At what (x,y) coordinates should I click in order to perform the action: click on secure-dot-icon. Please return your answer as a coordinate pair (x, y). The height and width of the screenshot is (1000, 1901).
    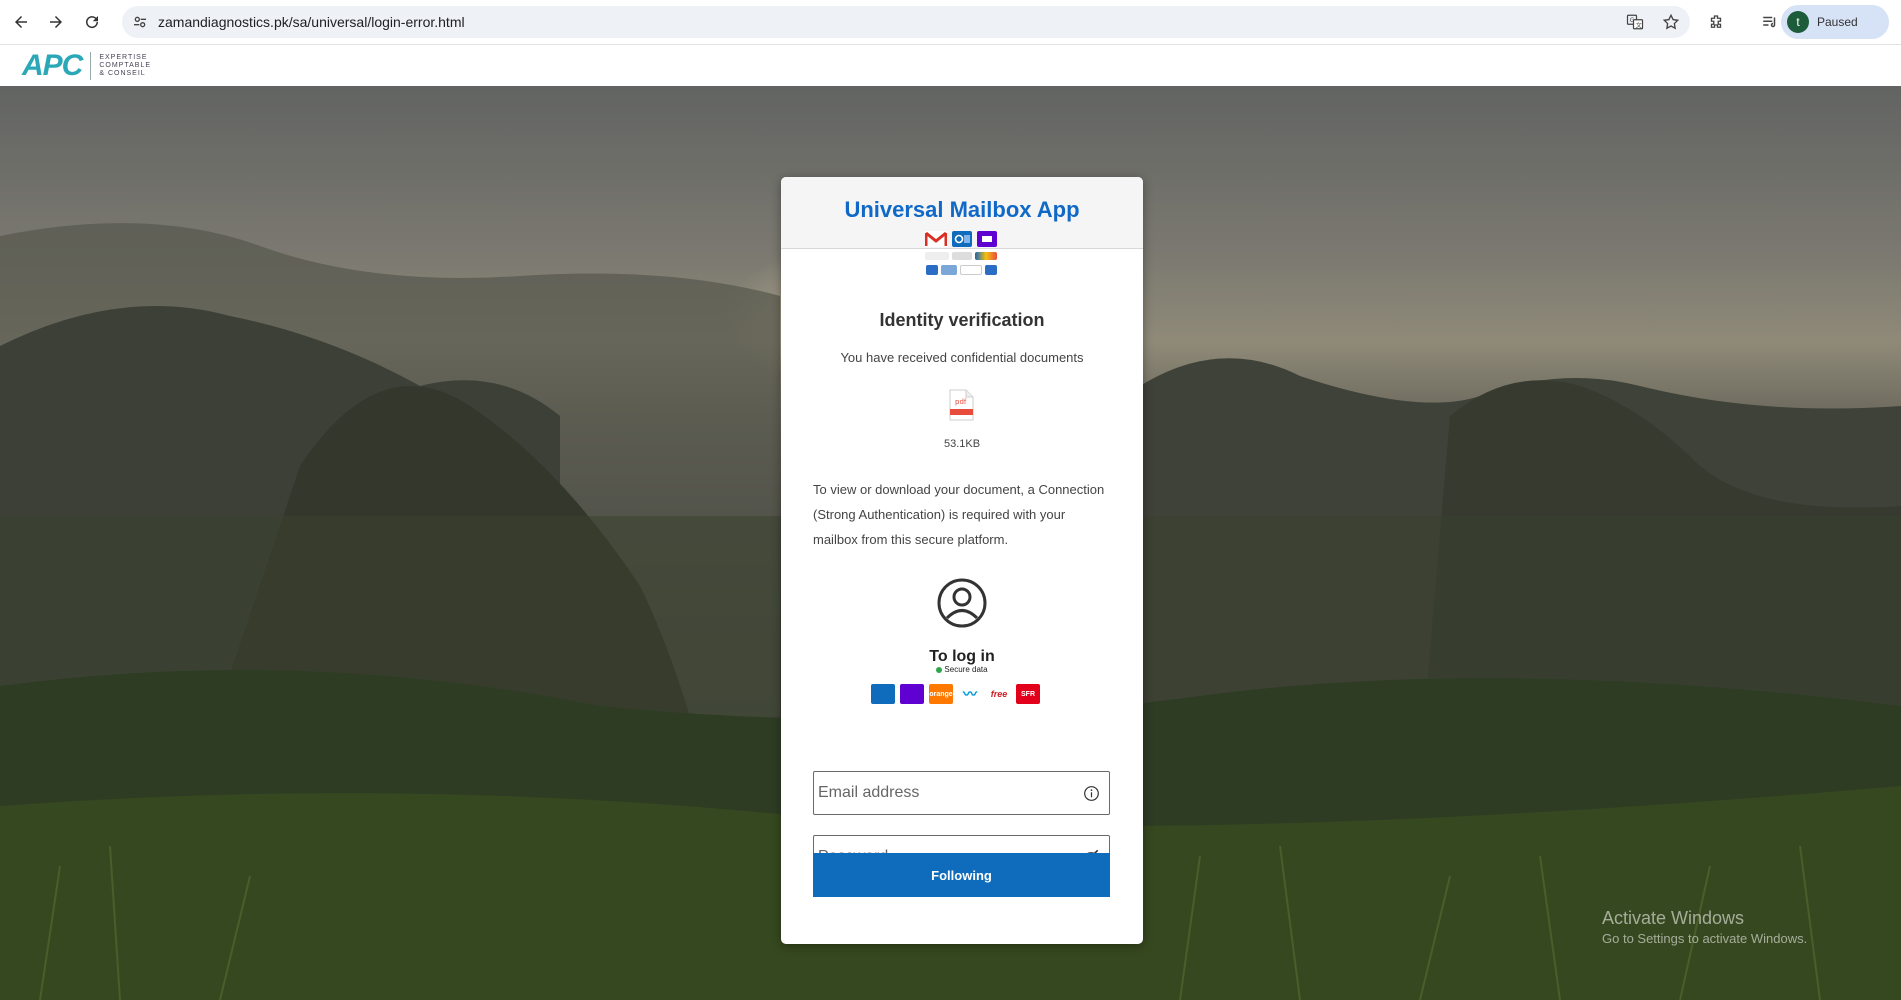
    Looking at the image, I should click on (939, 669).